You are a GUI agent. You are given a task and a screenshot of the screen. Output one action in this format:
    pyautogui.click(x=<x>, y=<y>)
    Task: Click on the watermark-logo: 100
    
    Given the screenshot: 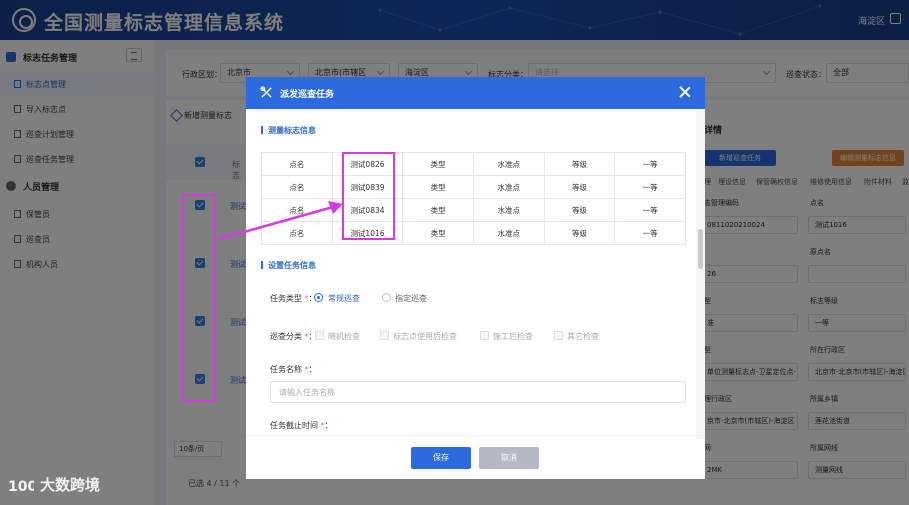 What is the action you would take?
    pyautogui.click(x=21, y=487)
    